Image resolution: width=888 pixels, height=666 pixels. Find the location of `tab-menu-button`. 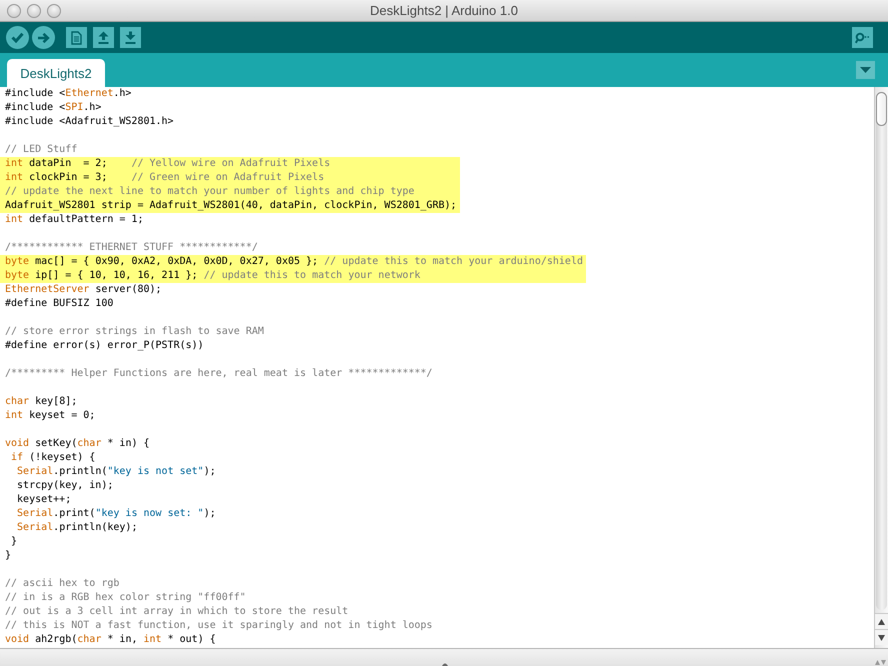

tab-menu-button is located at coordinates (865, 70).